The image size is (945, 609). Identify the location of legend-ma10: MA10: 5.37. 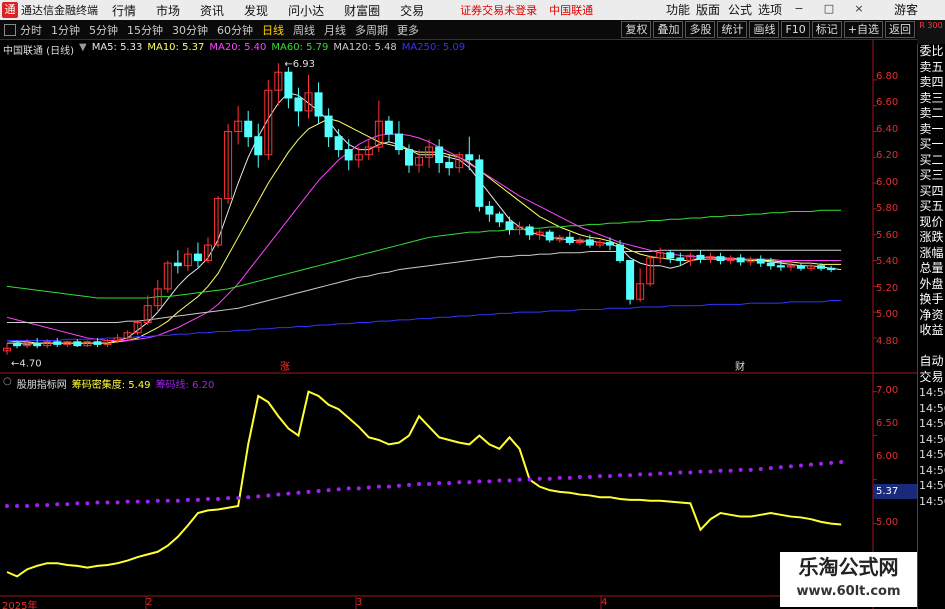
(176, 47).